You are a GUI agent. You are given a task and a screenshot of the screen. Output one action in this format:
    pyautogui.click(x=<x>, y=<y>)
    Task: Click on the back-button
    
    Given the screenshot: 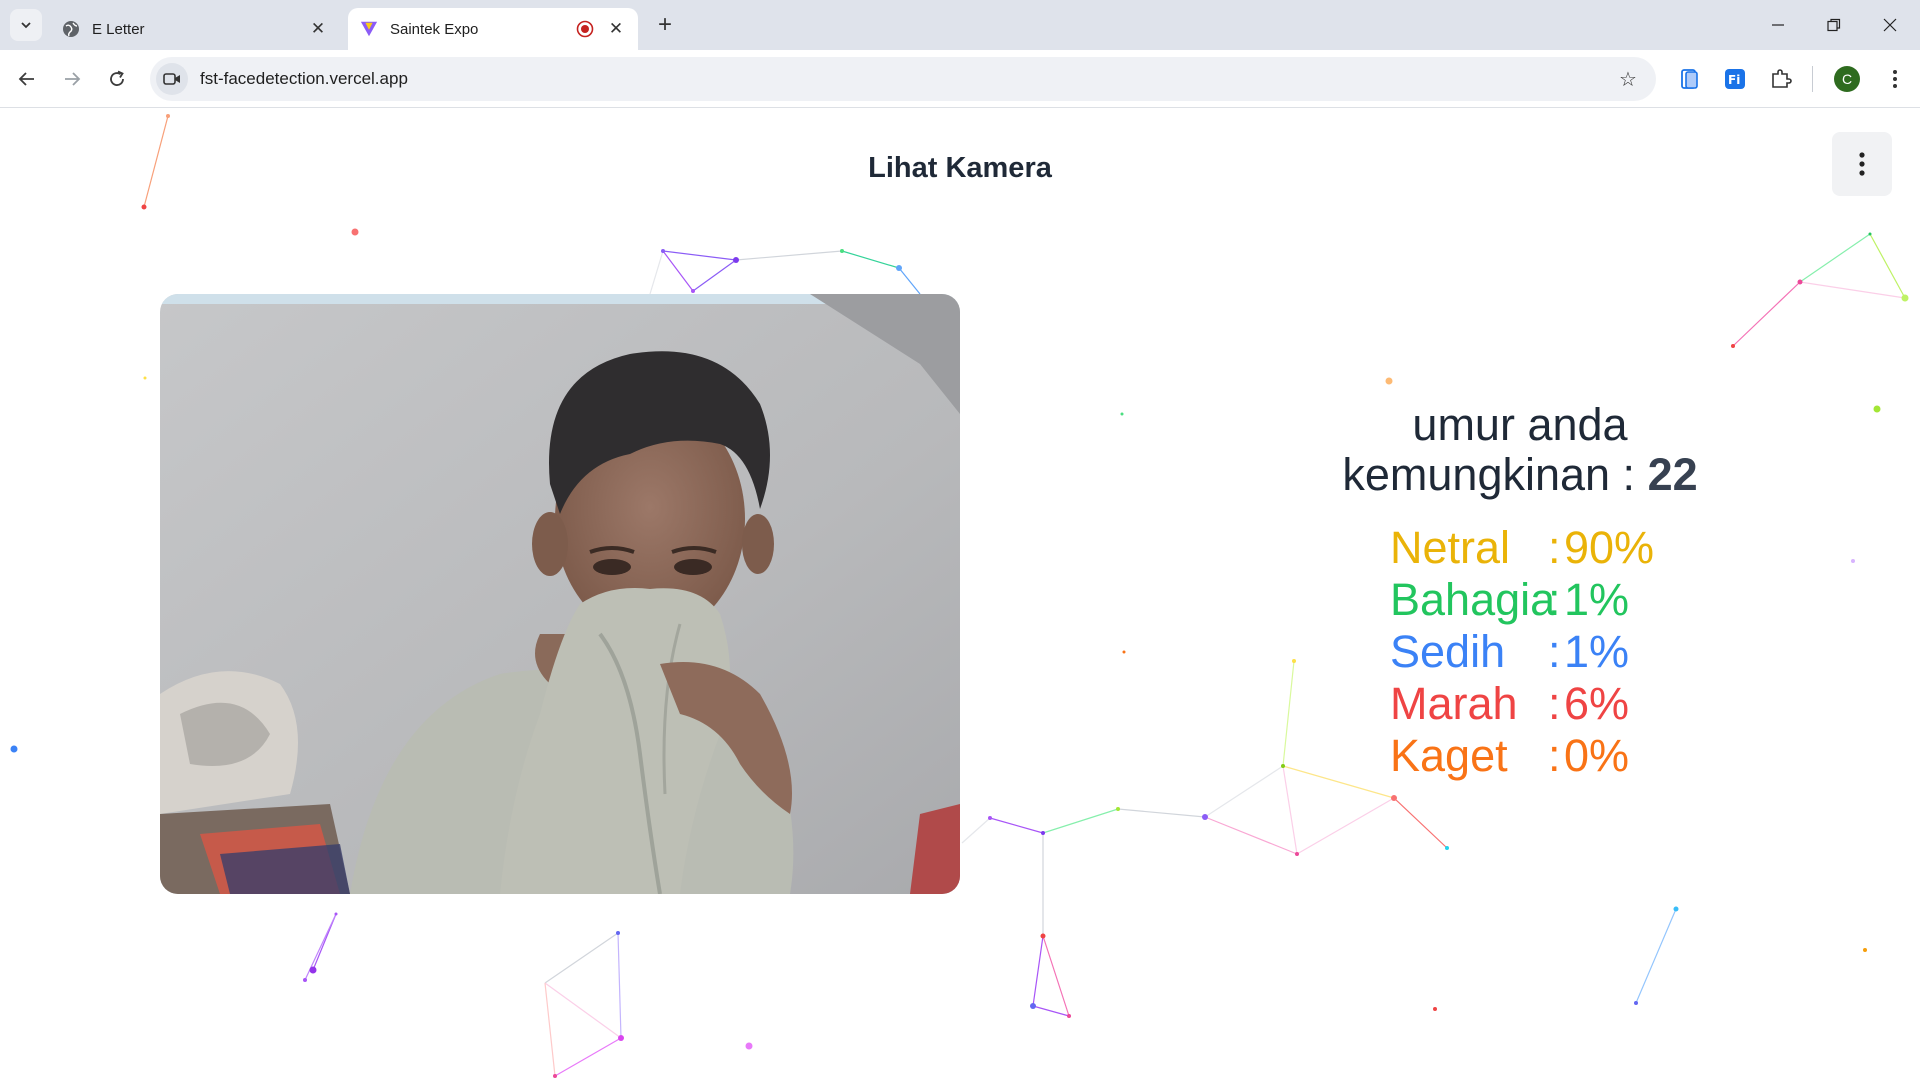 What is the action you would take?
    pyautogui.click(x=27, y=79)
    